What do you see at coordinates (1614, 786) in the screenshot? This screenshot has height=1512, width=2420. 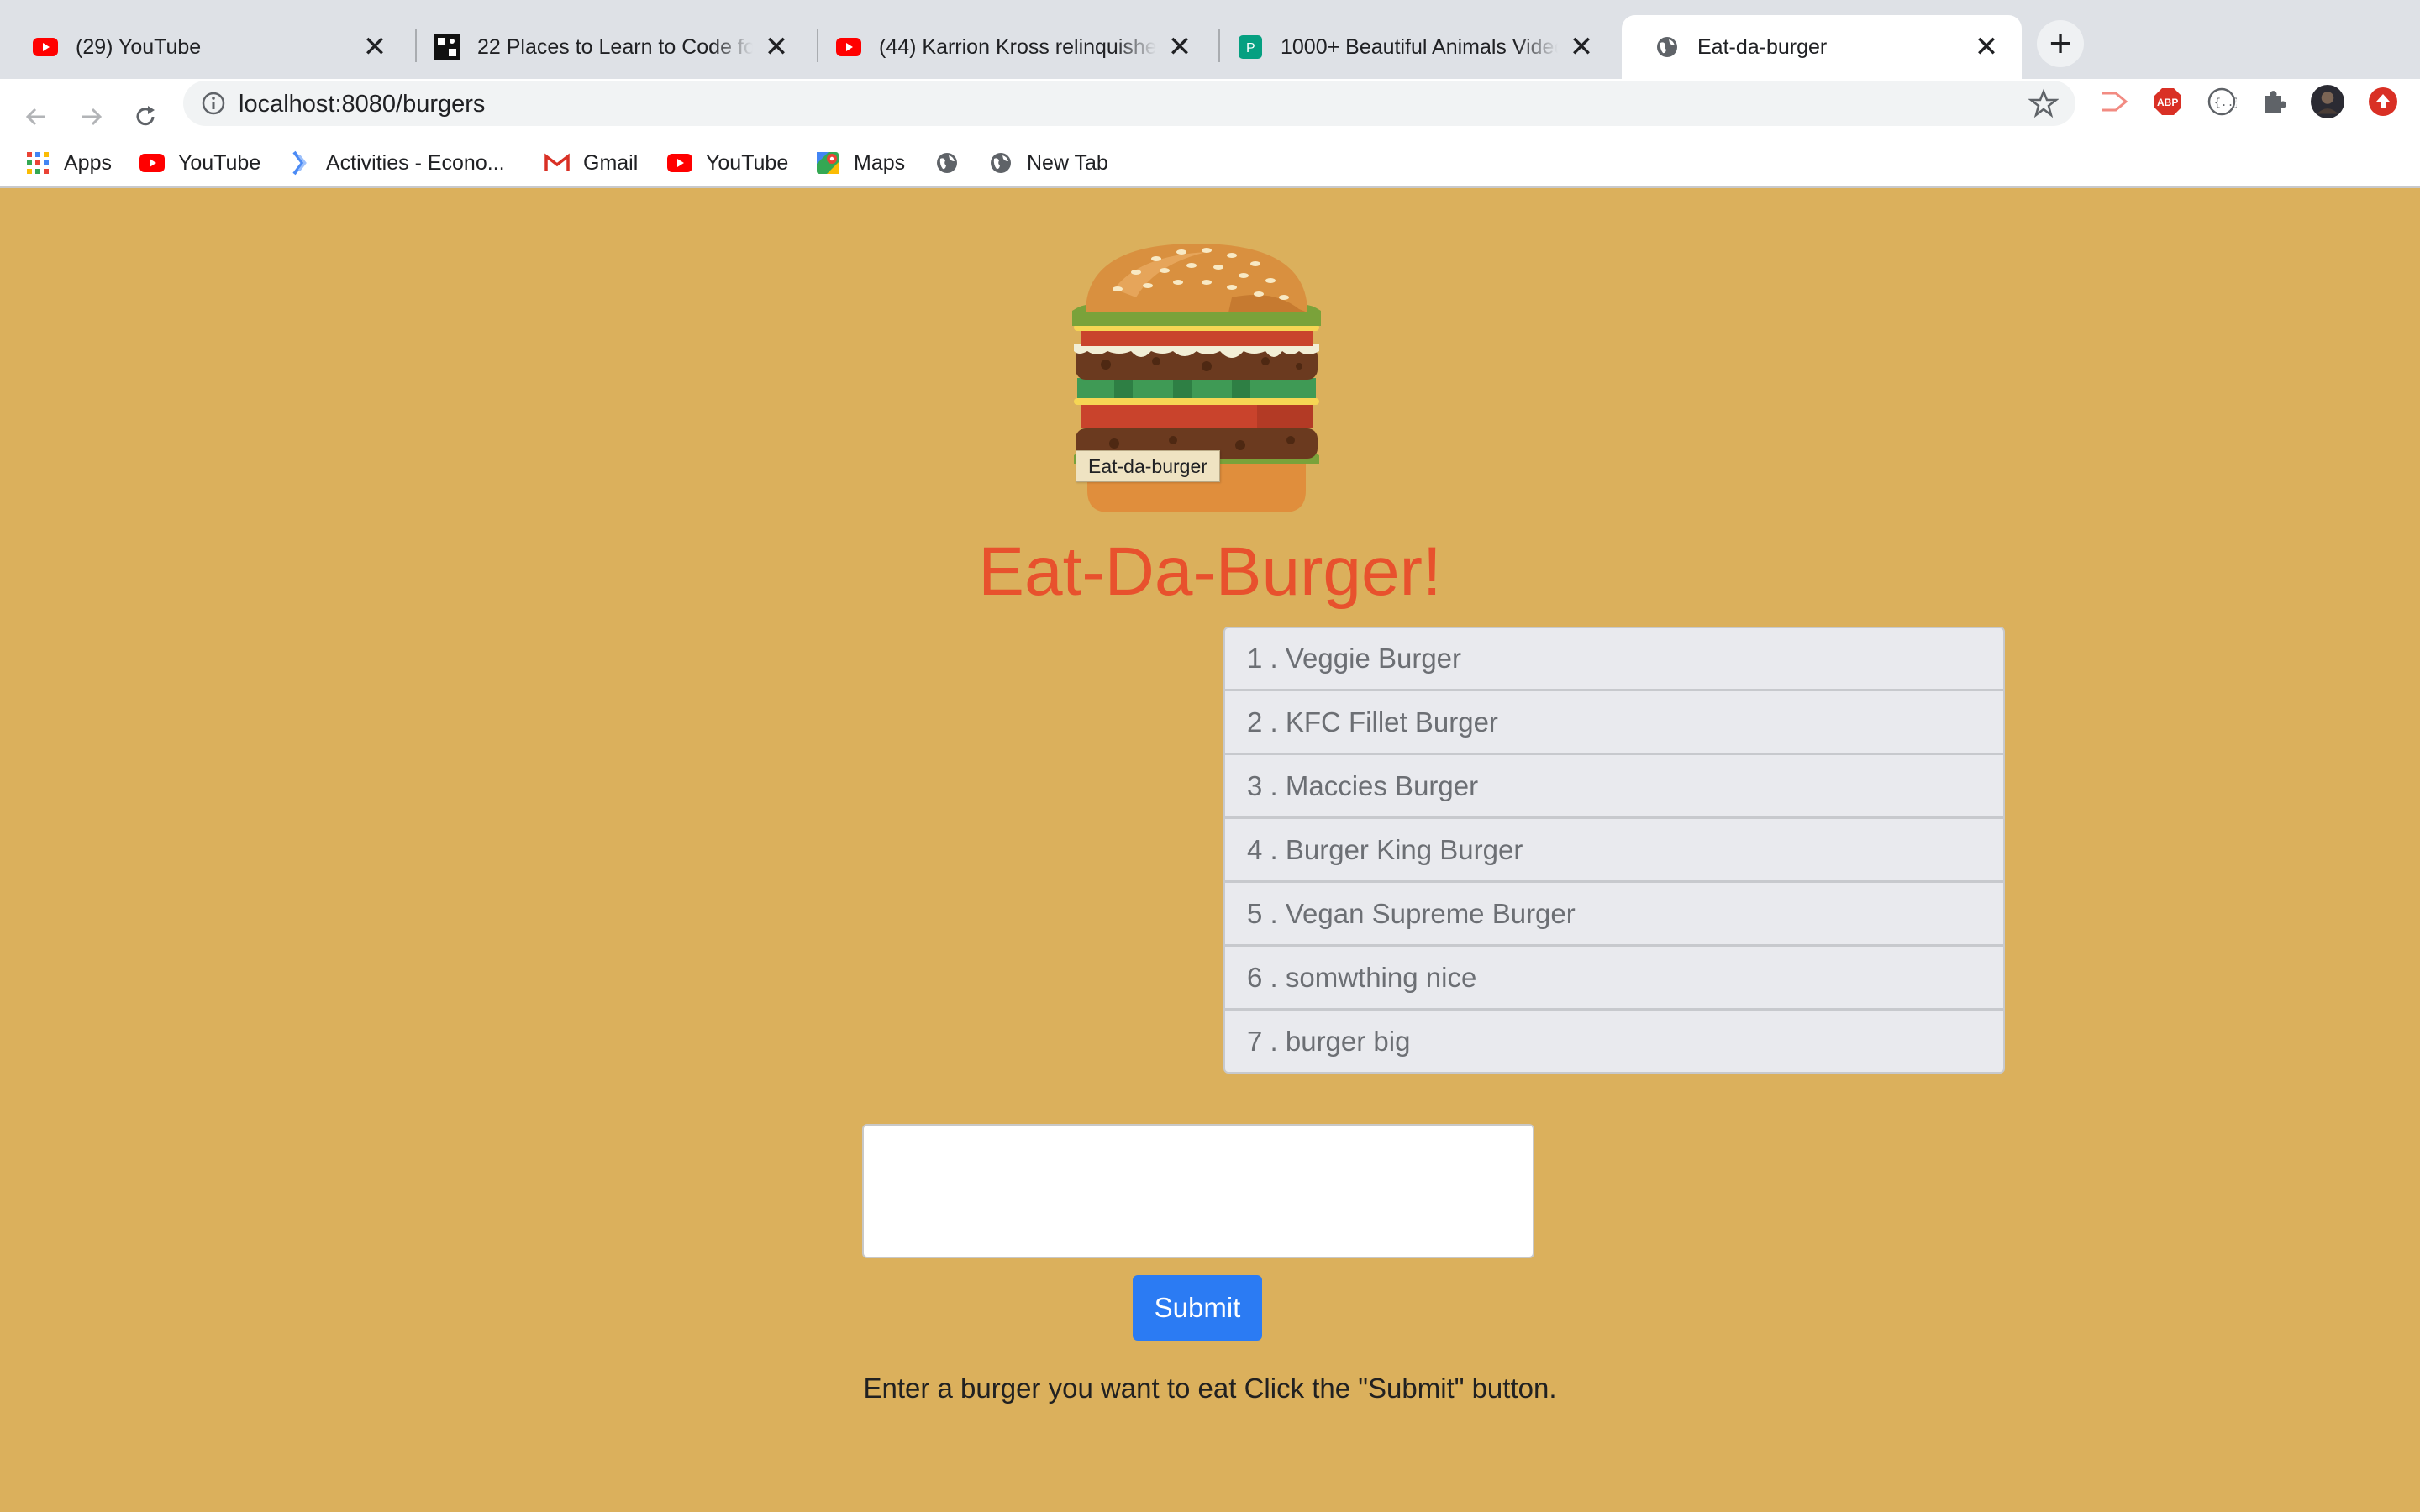 I see `list-item: 3 . Maccies Burger` at bounding box center [1614, 786].